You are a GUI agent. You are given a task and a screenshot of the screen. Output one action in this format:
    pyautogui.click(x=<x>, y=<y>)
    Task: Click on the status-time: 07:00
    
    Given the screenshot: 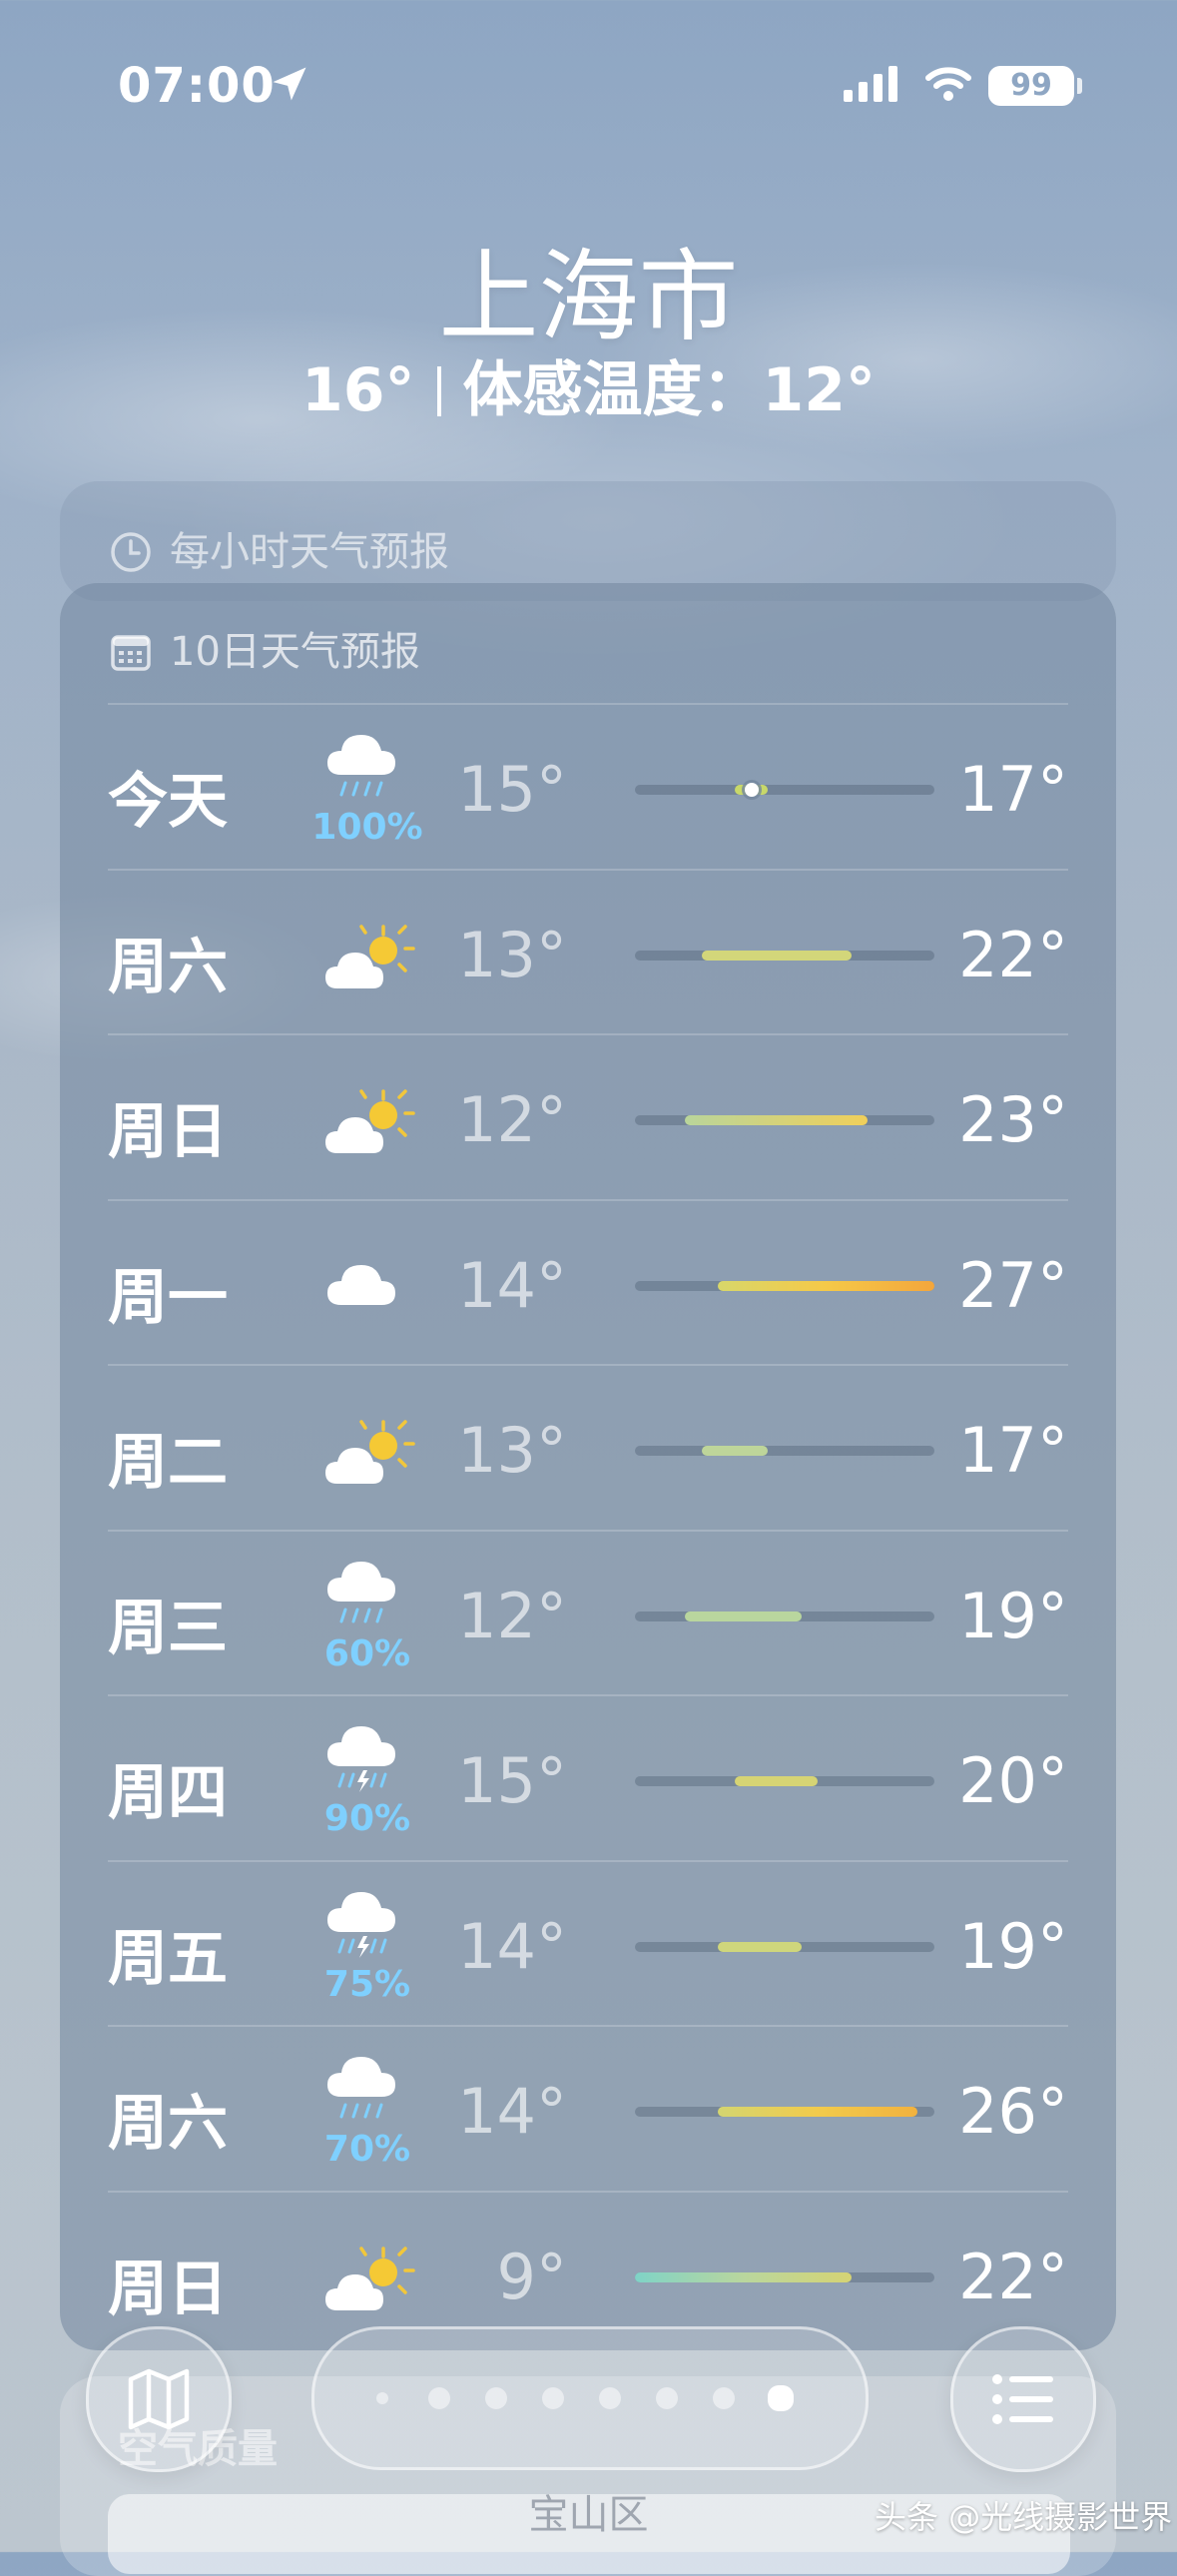 What is the action you would take?
    pyautogui.click(x=197, y=86)
    